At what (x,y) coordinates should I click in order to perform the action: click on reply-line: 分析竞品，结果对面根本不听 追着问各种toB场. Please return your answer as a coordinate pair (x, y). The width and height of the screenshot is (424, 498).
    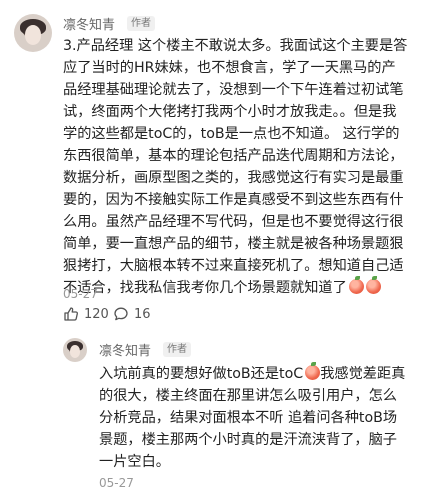
    Looking at the image, I should click on (248, 418).